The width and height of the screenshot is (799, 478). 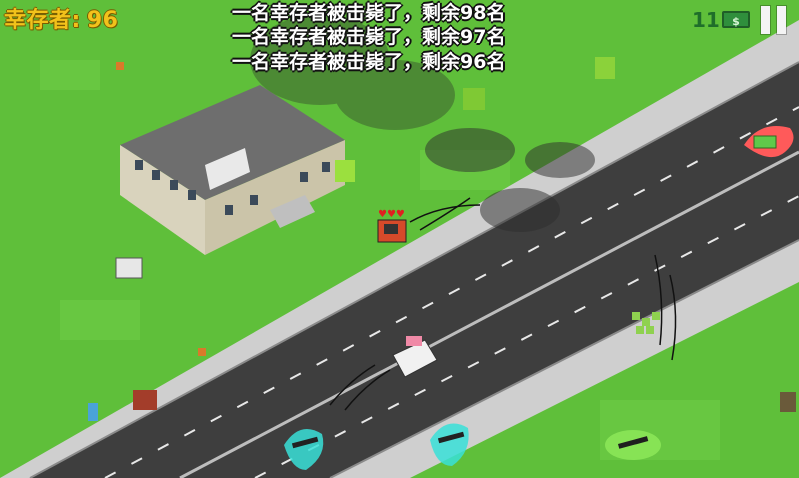 What do you see at coordinates (736, 19) in the screenshot?
I see `money-icon: $` at bounding box center [736, 19].